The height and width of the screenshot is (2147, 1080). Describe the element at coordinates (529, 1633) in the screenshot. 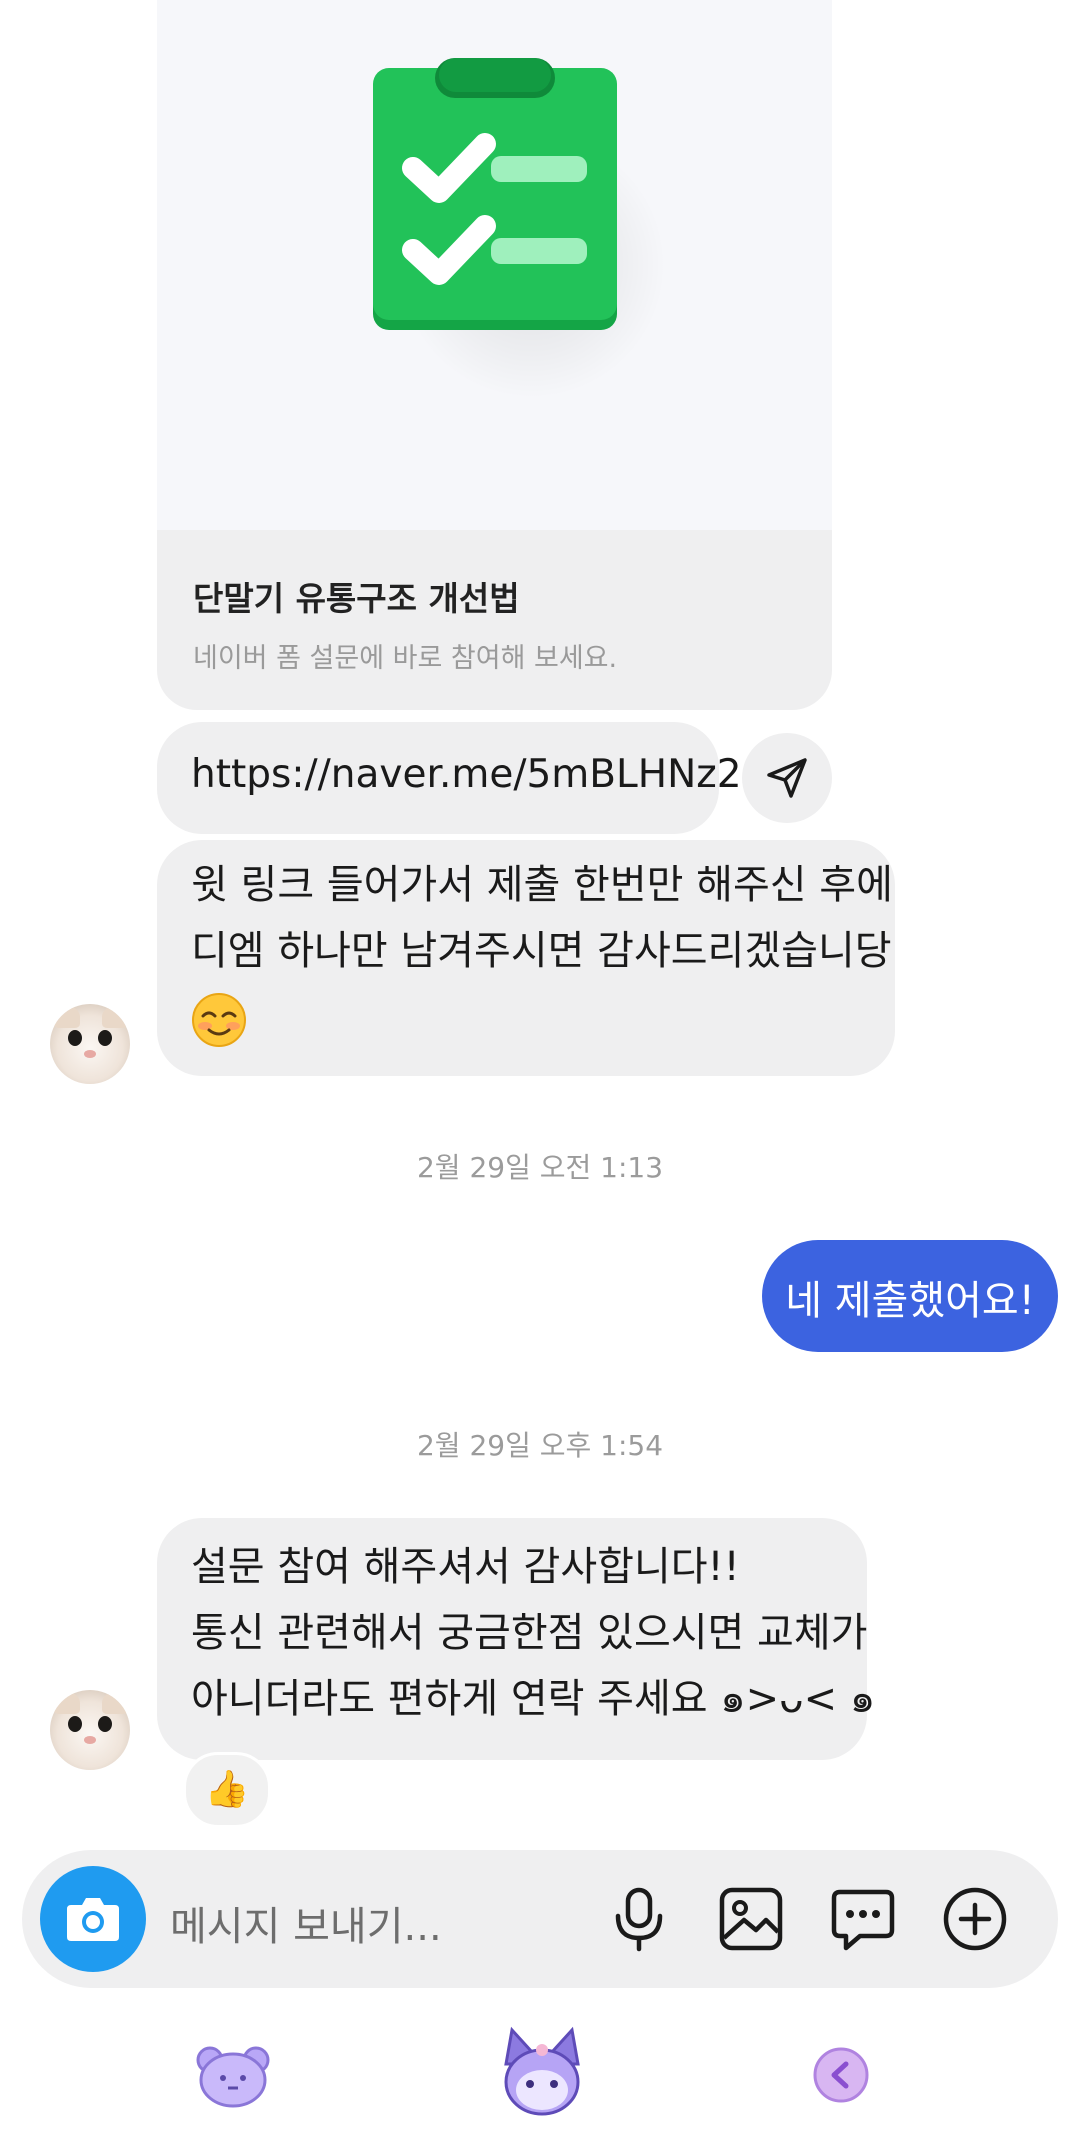

I see `message-line: 통신 관련해서 궁금한점 있으시면 교체가` at that location.